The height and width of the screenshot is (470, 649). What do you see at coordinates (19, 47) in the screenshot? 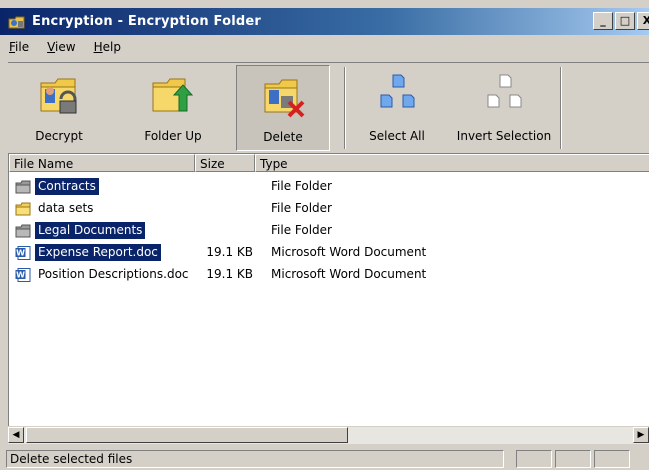
I see `menu-file: File` at bounding box center [19, 47].